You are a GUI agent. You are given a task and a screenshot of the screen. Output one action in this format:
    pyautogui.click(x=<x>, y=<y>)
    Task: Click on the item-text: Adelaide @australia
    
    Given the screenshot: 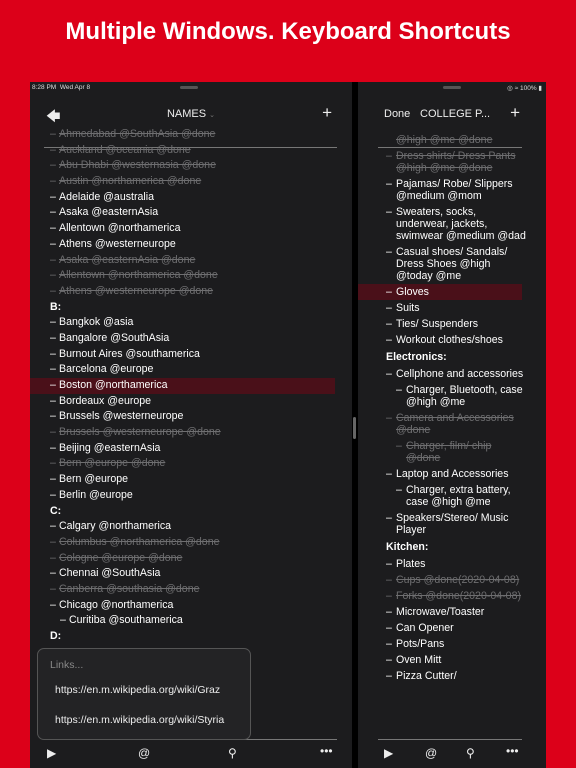 What is the action you would take?
    pyautogui.click(x=106, y=196)
    